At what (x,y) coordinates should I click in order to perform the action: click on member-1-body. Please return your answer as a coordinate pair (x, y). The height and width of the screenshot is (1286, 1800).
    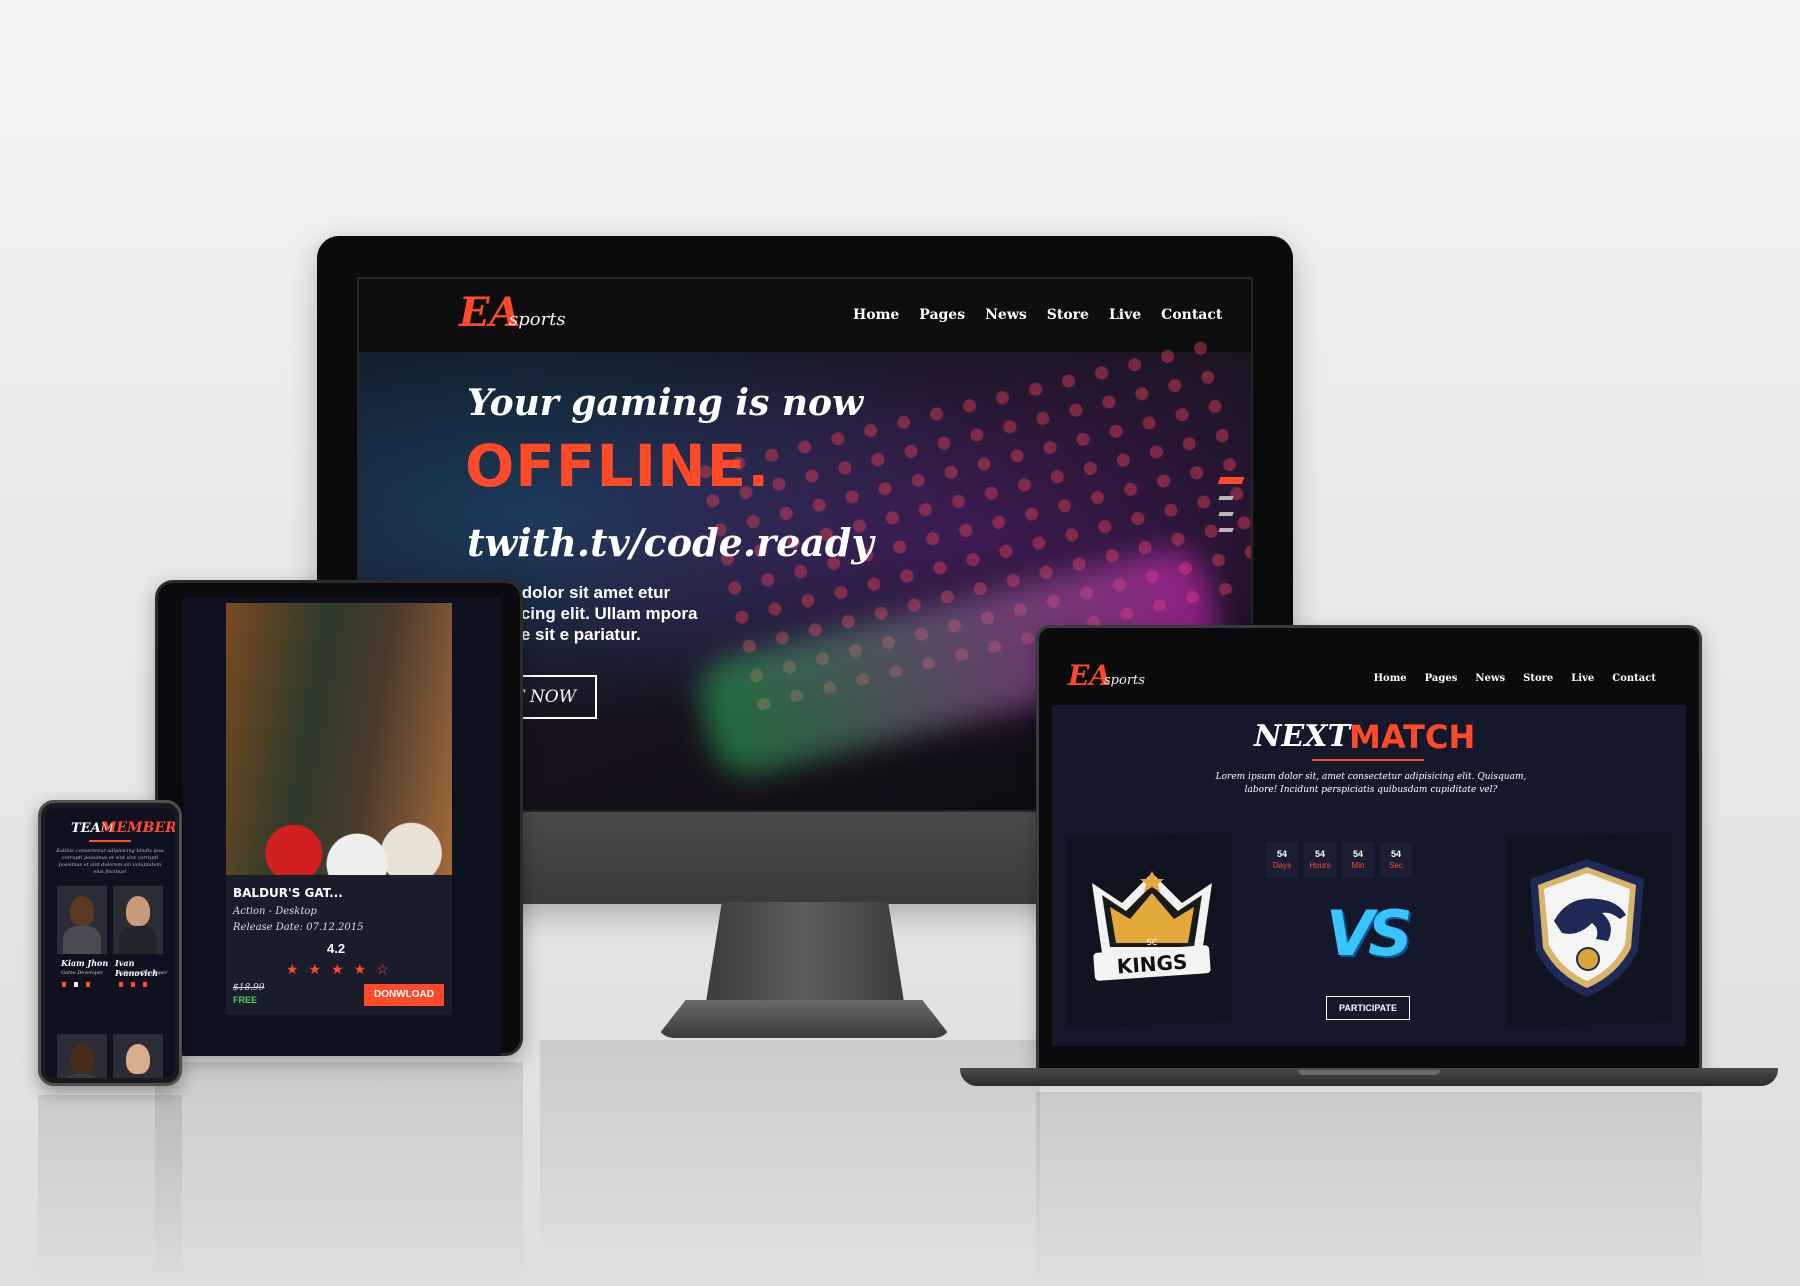
    Looking at the image, I should click on (82, 940).